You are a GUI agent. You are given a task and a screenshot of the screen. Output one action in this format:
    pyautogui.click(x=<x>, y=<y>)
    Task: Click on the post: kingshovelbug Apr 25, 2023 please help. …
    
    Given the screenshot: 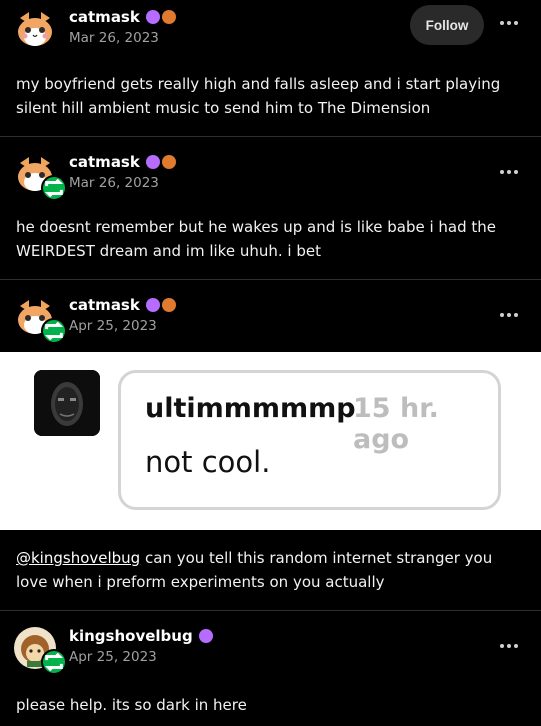 What is the action you would take?
    pyautogui.click(x=270, y=664)
    